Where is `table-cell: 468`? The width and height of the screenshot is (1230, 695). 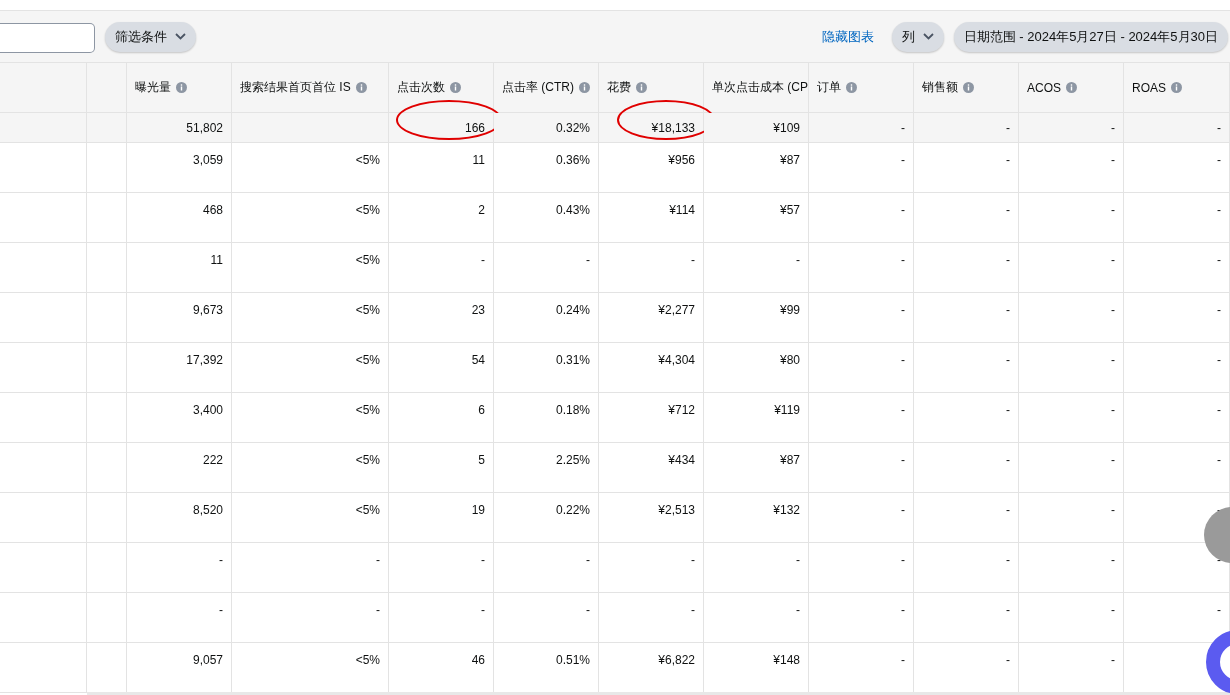
table-cell: 468 is located at coordinates (179, 218).